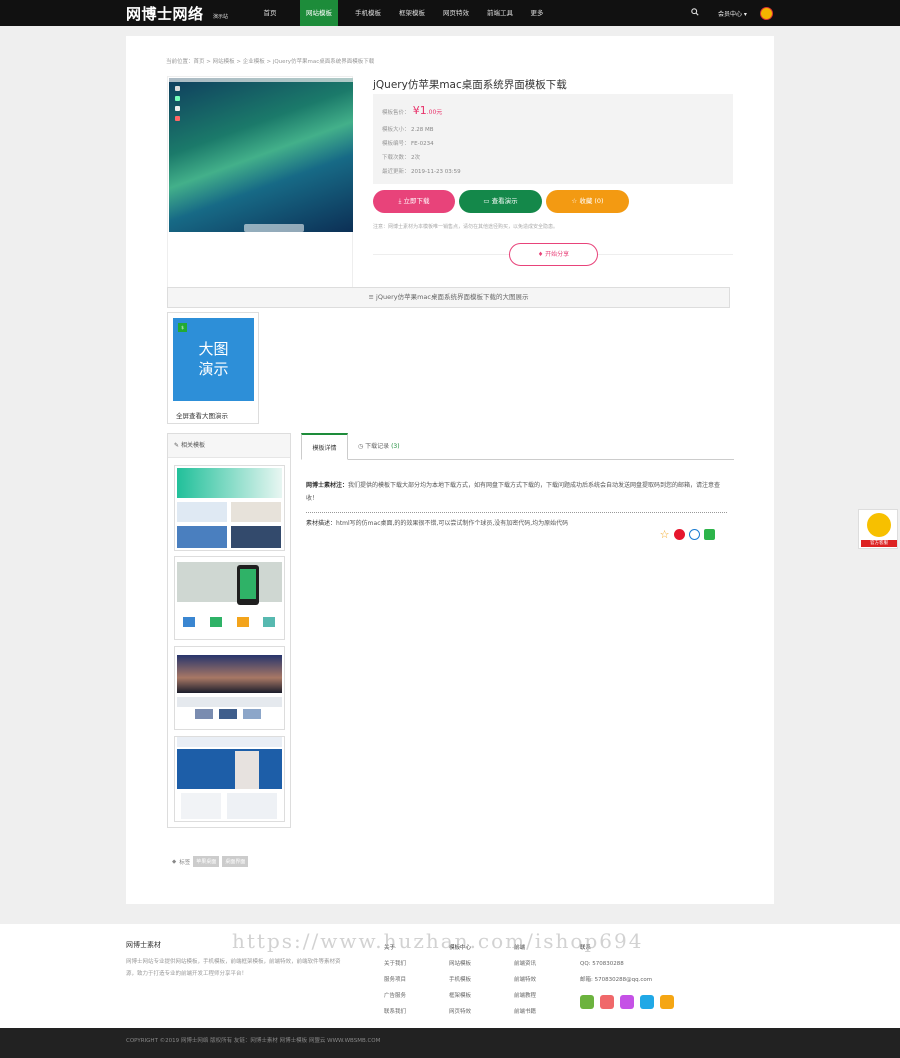 The height and width of the screenshot is (1058, 900). I want to click on code-label: 模板编号：, so click(396, 144).